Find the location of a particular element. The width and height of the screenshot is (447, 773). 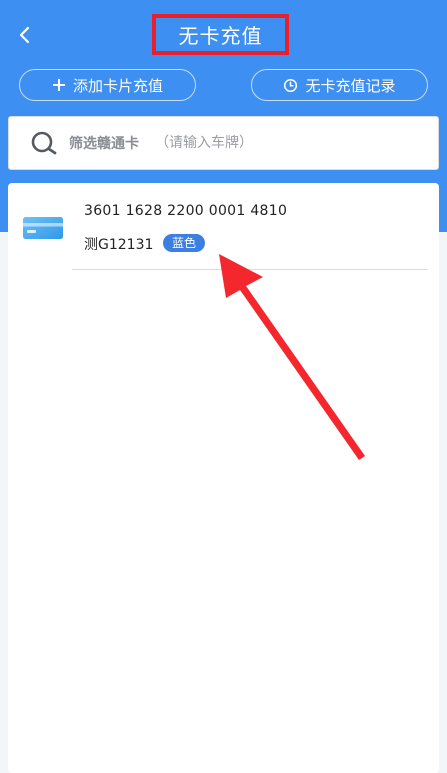

records-label: 无卡充值记录 is located at coordinates (350, 85).